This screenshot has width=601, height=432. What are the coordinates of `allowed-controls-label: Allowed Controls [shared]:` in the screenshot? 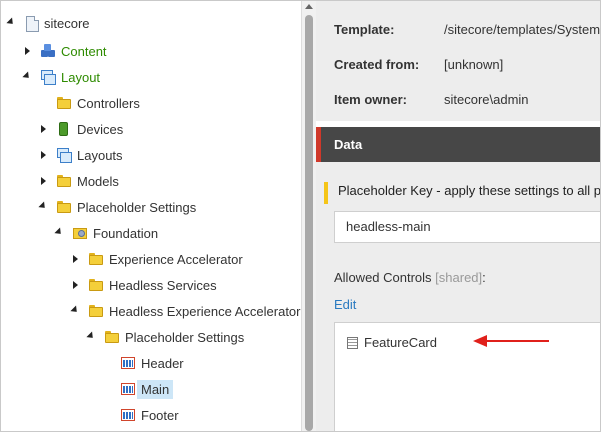 It's located at (410, 277).